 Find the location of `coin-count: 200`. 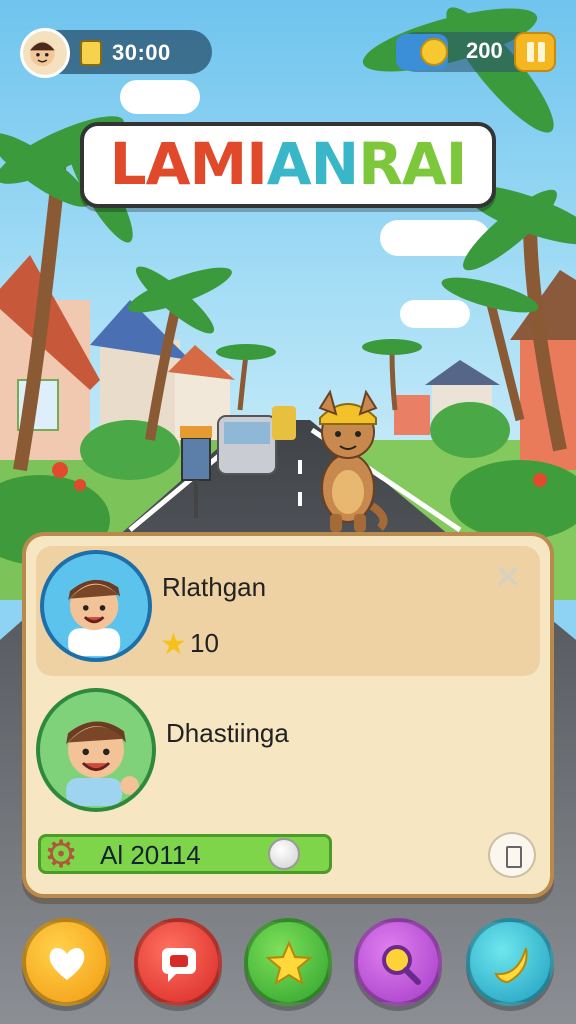

coin-count: 200 is located at coordinates (484, 50).